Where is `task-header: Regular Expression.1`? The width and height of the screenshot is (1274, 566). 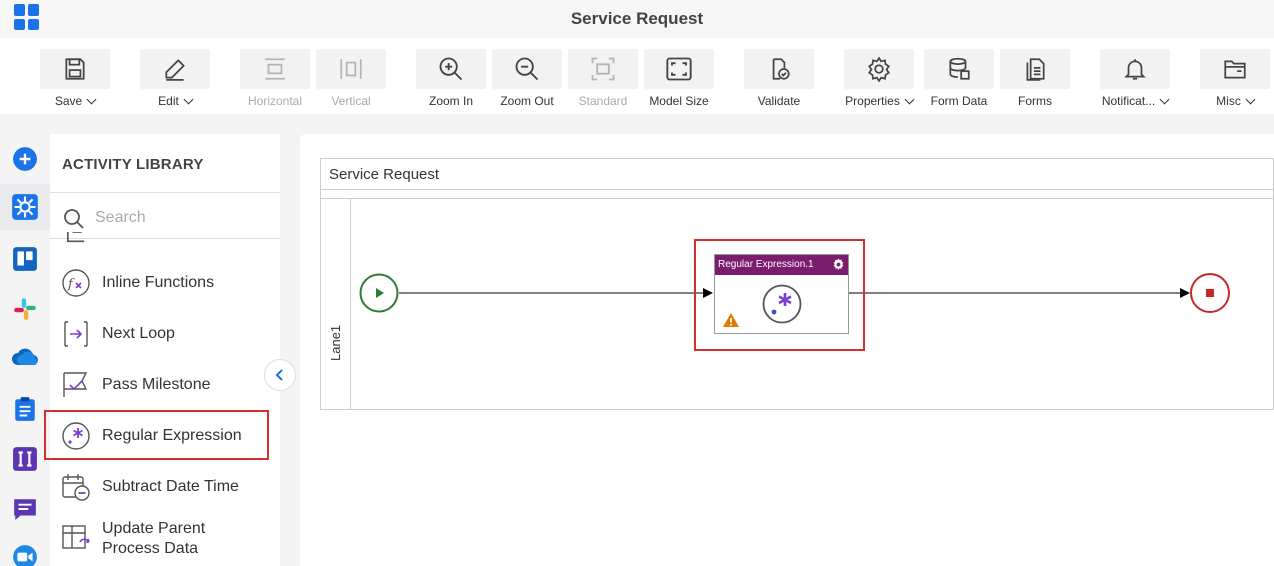 task-header: Regular Expression.1 is located at coordinates (781, 265).